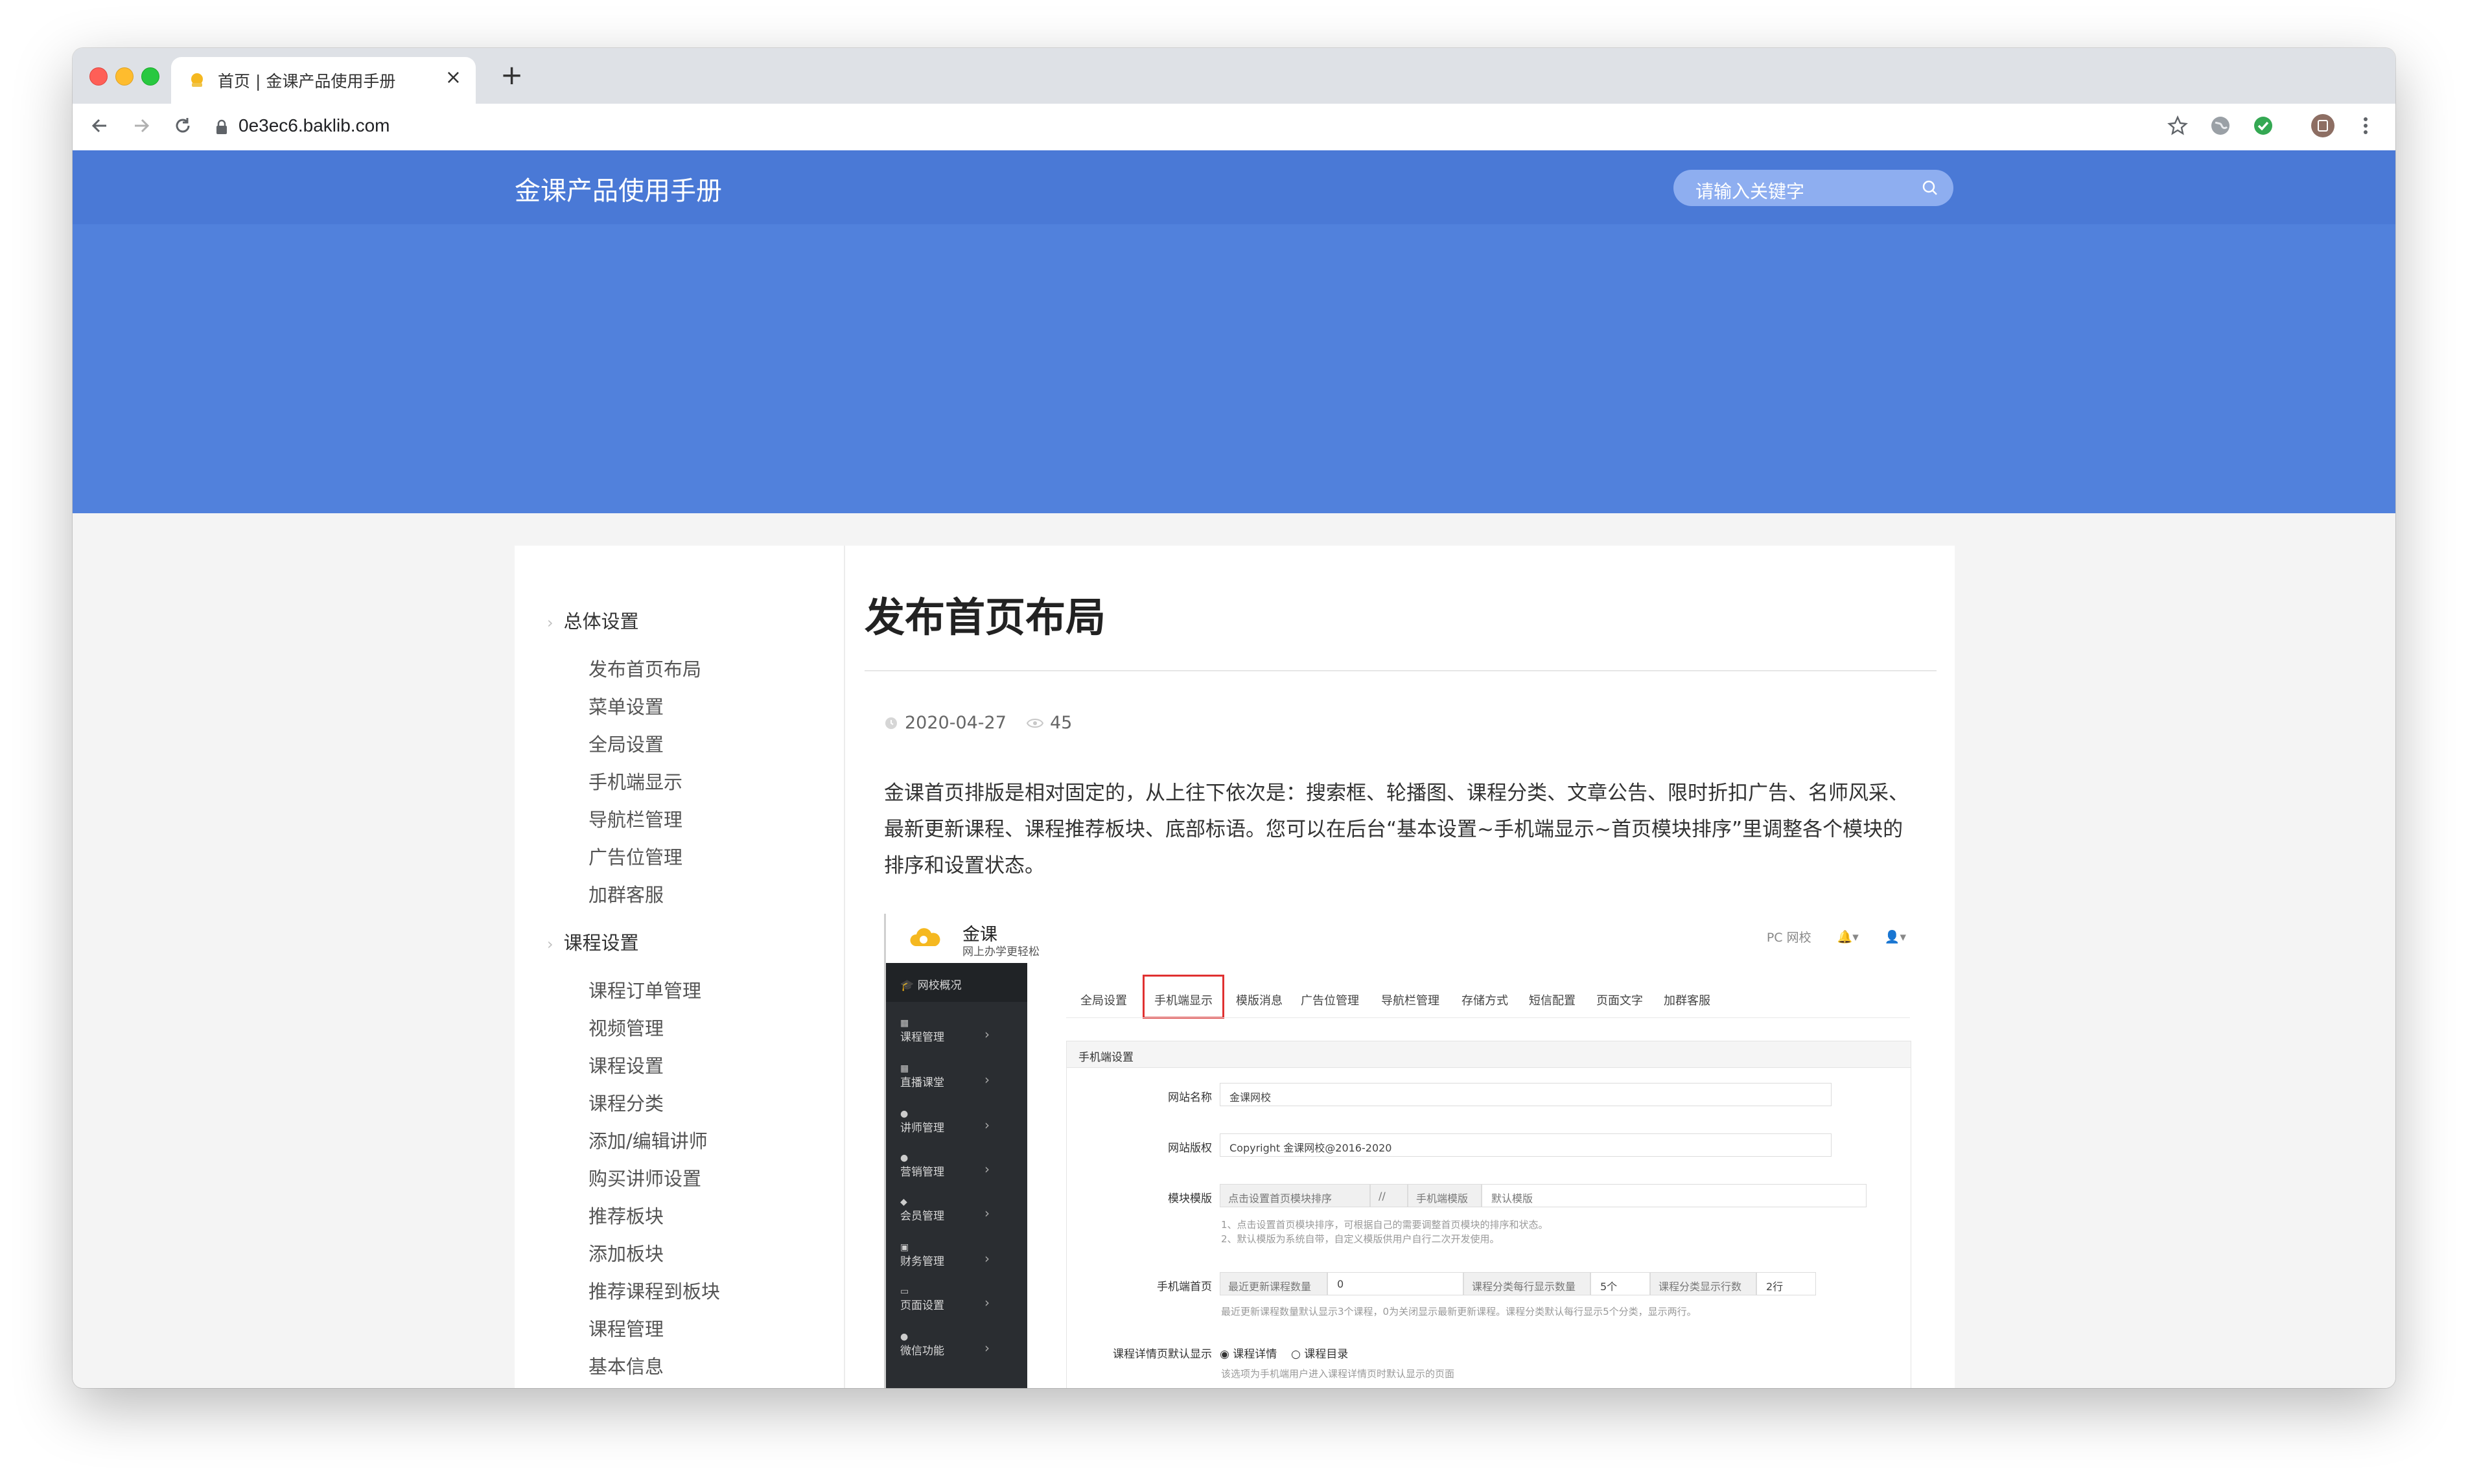  Describe the element at coordinates (626, 705) in the screenshot. I see `sidebar-item: 菜单设置` at that location.